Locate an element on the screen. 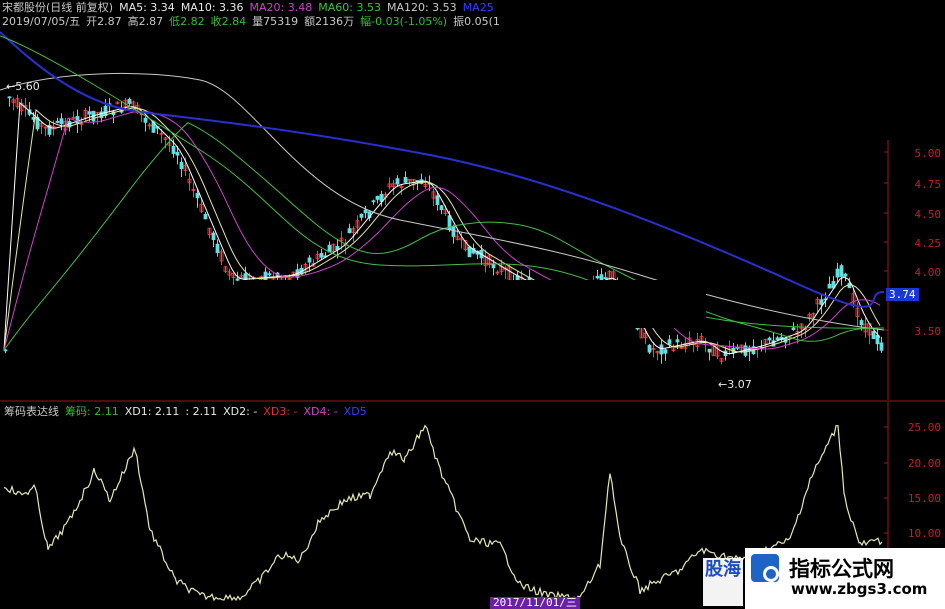 The image size is (945, 609). indicator-tick: 25.00 is located at coordinates (924, 427).